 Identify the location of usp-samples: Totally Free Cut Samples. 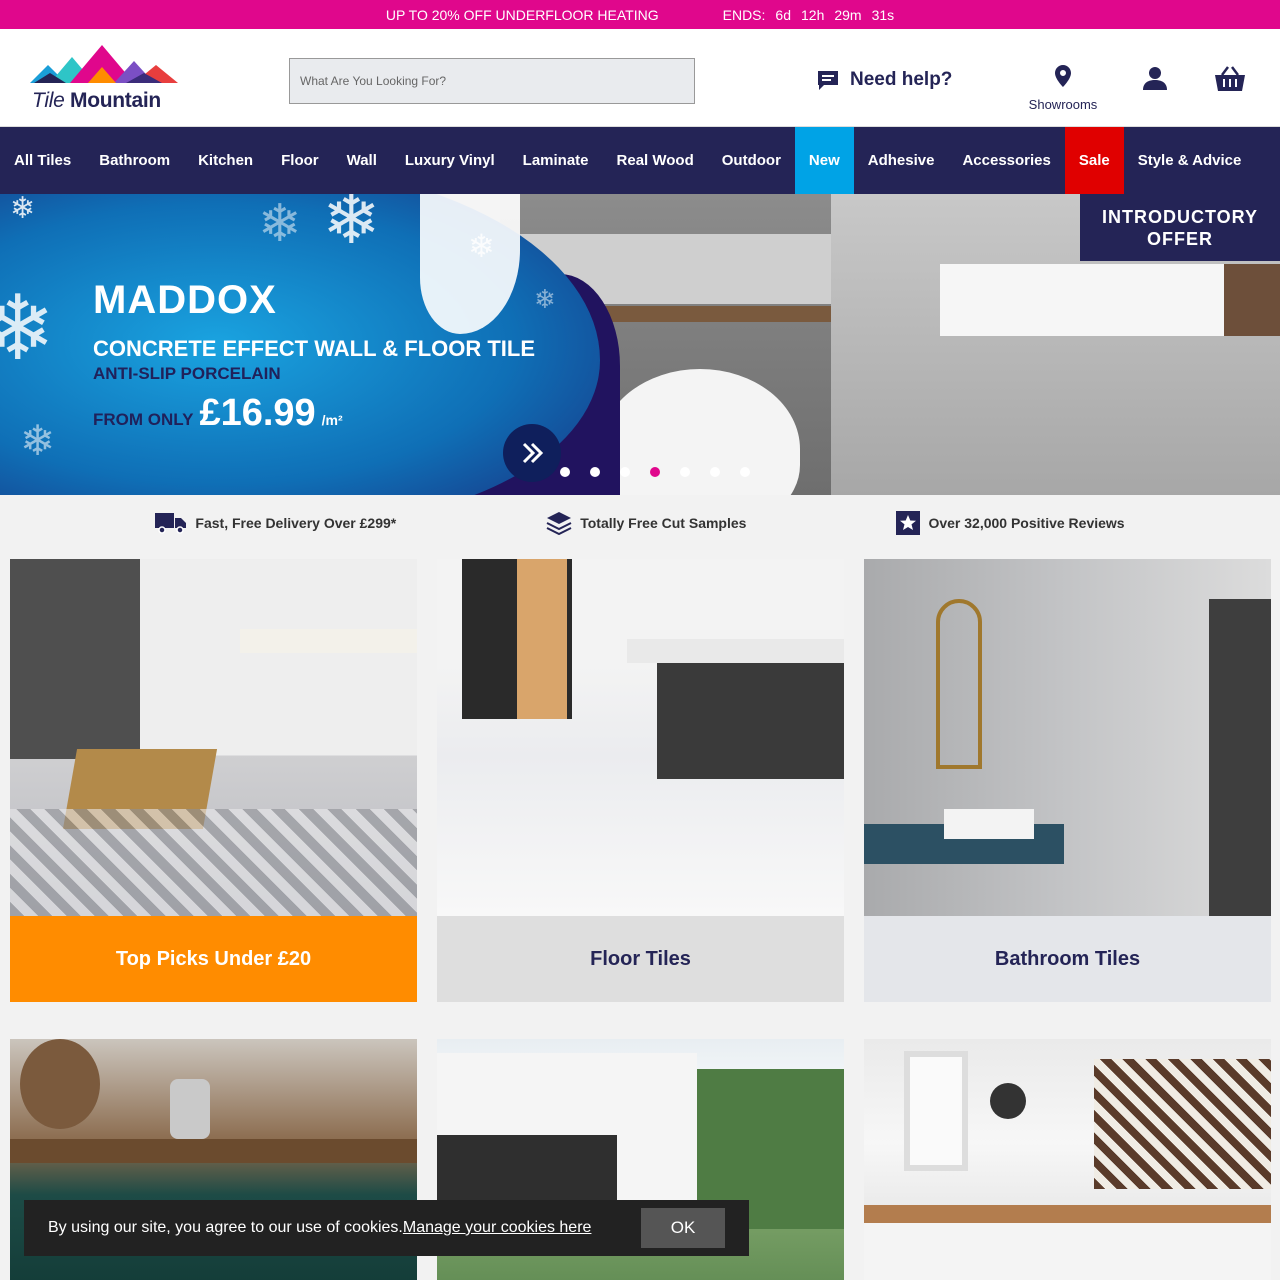
(646, 523).